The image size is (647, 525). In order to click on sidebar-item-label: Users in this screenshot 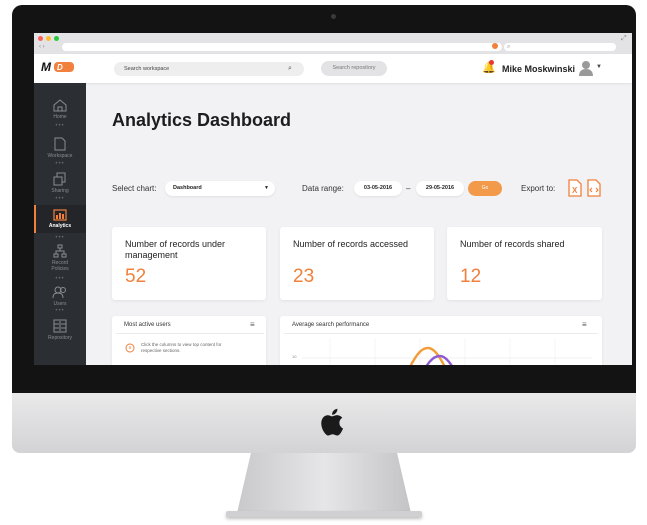, I will do `click(60, 304)`.